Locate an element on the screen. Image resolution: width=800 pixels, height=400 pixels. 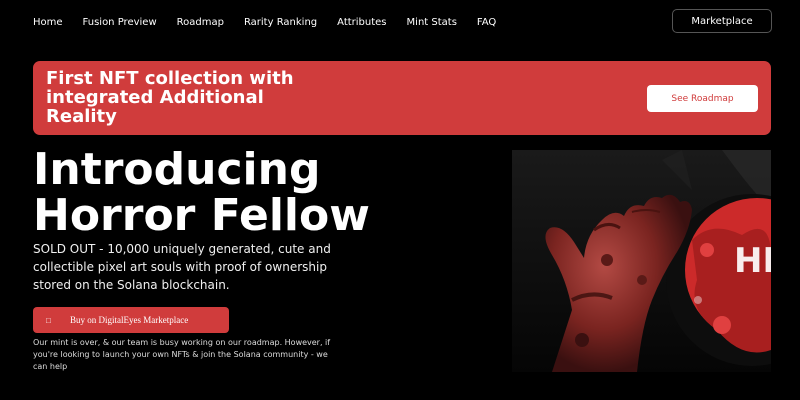
buy-button-label: Buy on DigitalEyes Marketplace is located at coordinates (129, 320).